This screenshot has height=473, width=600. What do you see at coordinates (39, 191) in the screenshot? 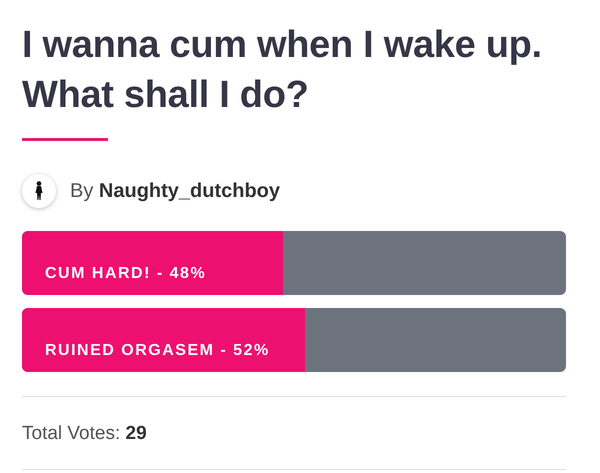
I see `avatar-icon` at bounding box center [39, 191].